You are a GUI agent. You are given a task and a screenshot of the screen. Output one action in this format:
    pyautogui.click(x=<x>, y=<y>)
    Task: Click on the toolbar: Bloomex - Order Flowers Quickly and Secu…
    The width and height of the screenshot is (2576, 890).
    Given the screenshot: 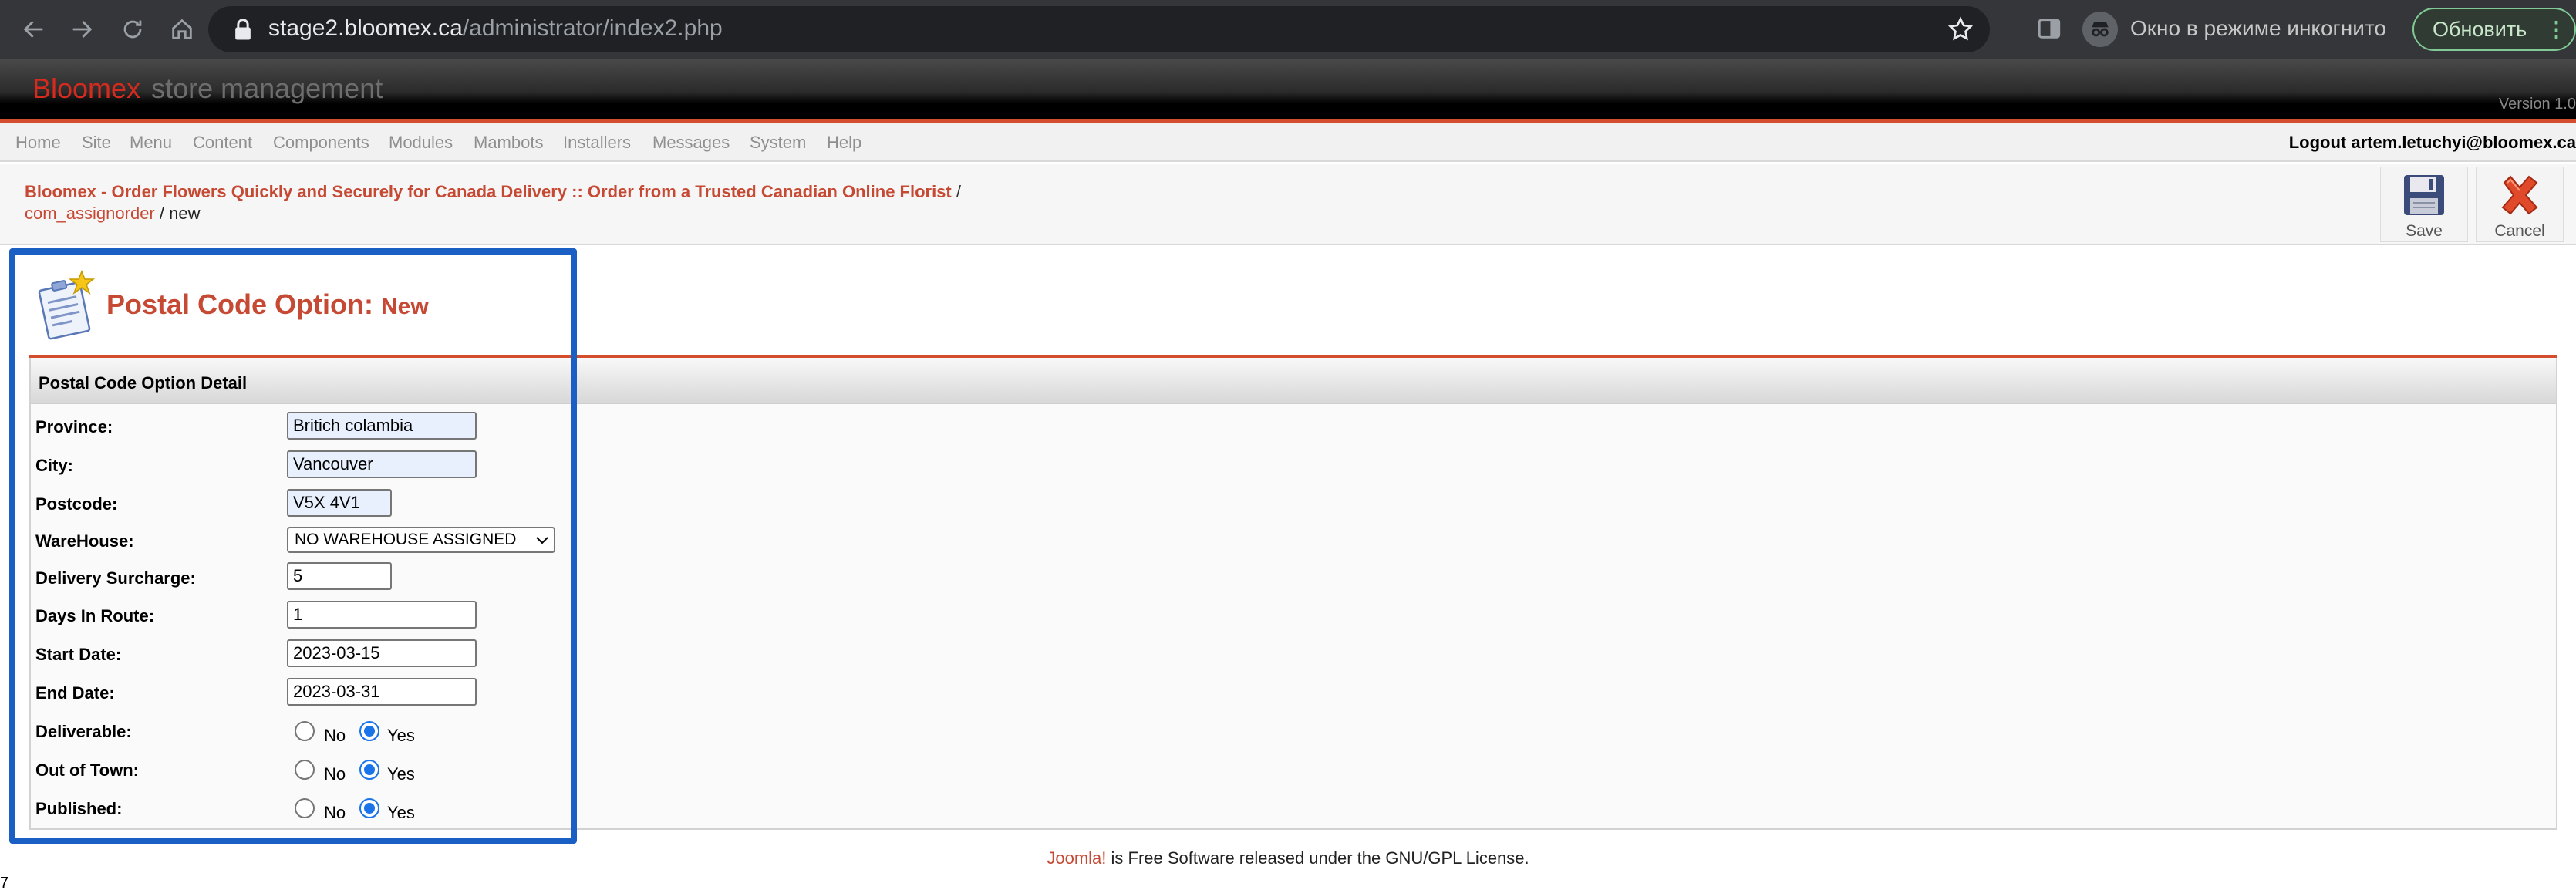 What is the action you would take?
    pyautogui.click(x=1288, y=205)
    